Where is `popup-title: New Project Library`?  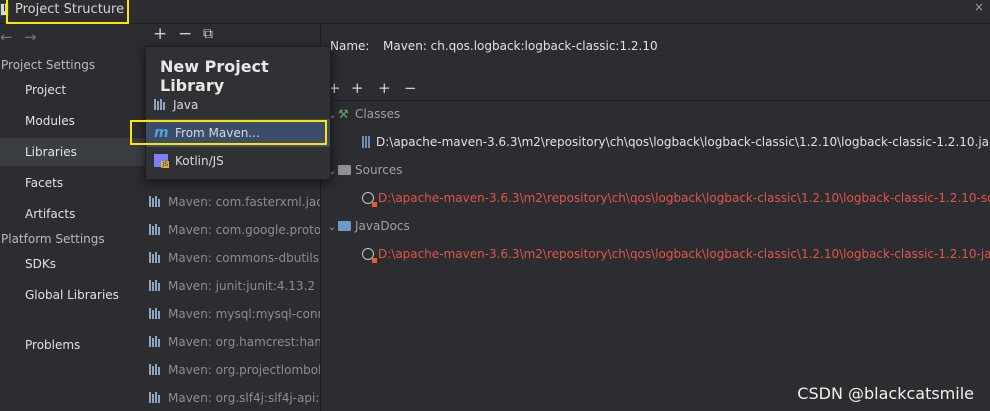 popup-title: New Project Library is located at coordinates (214, 76).